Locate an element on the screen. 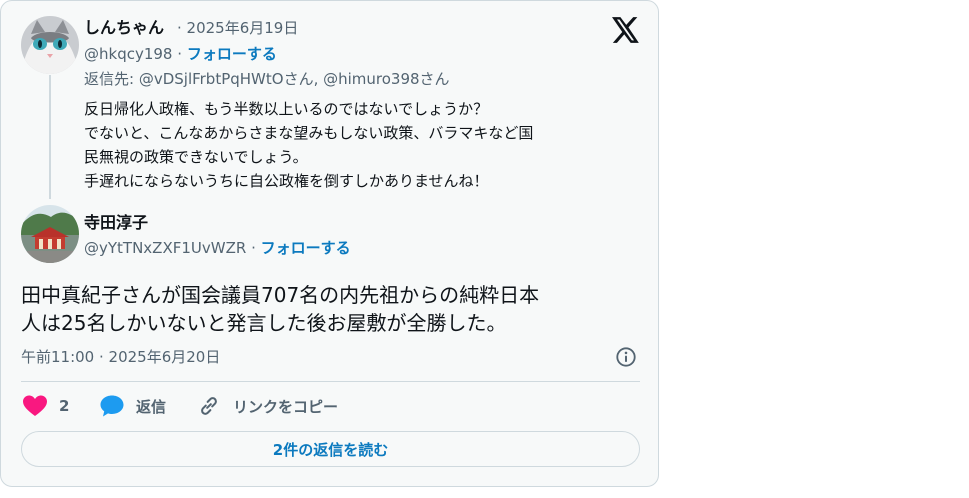  thread-connector-line is located at coordinates (50, 137).